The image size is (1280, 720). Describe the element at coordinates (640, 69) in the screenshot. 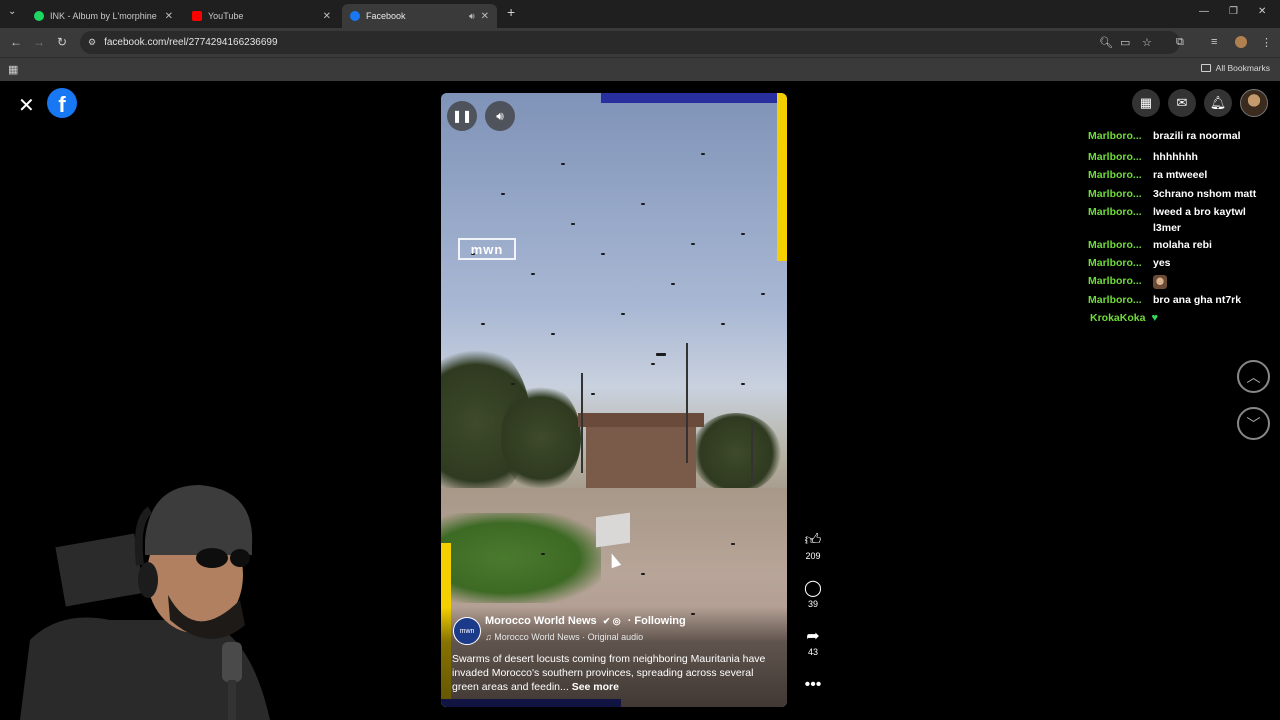

I see `bookmarks-bar: ▦ All Bookmarks` at that location.